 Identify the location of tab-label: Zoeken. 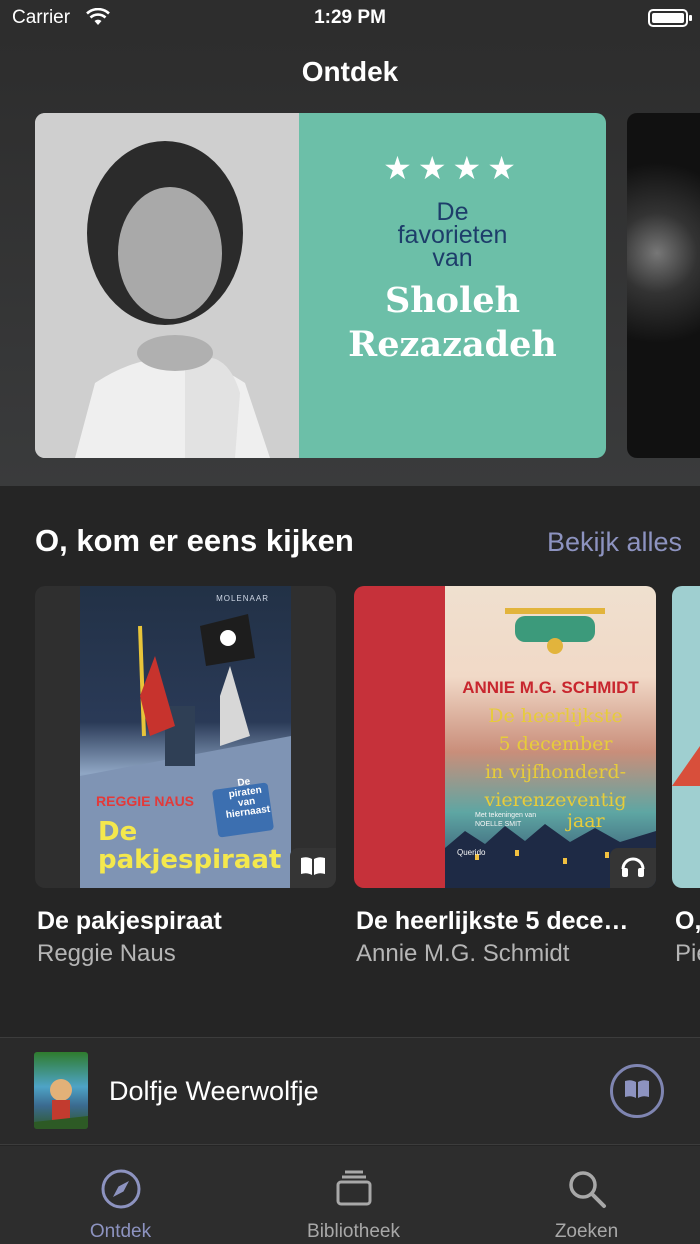
(586, 1231).